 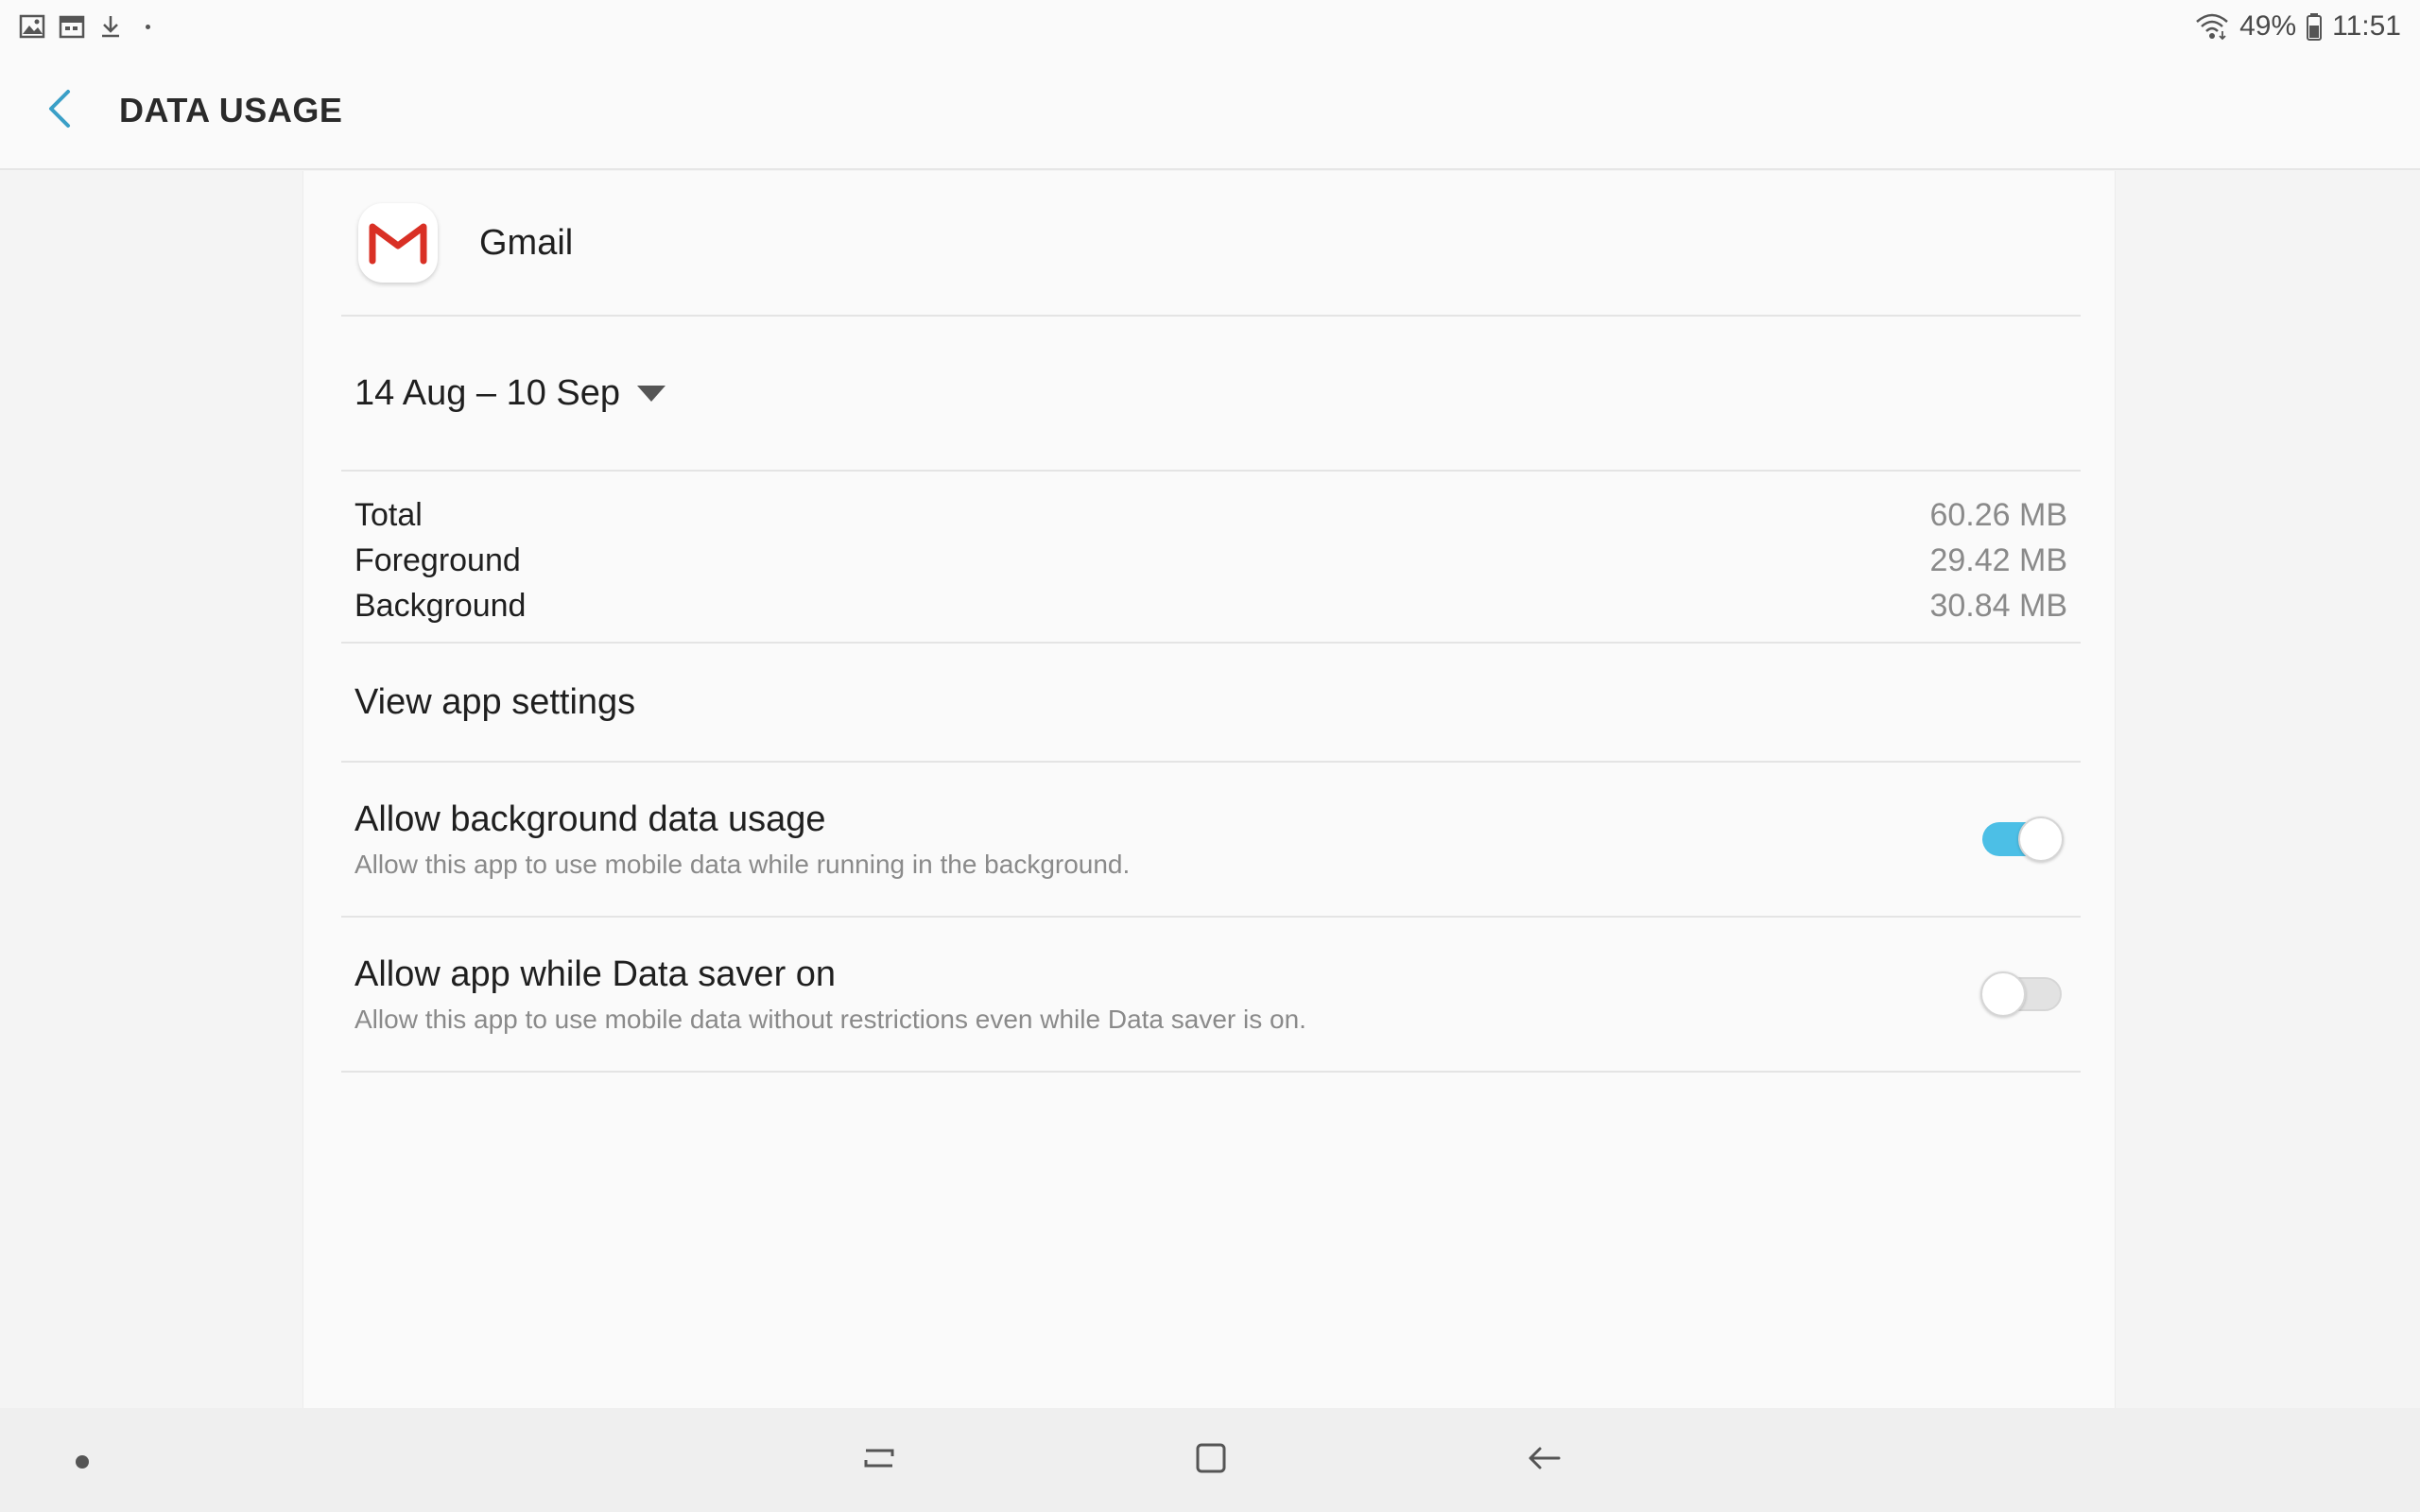 I want to click on usage-value: 60.26 MB, so click(x=1998, y=514).